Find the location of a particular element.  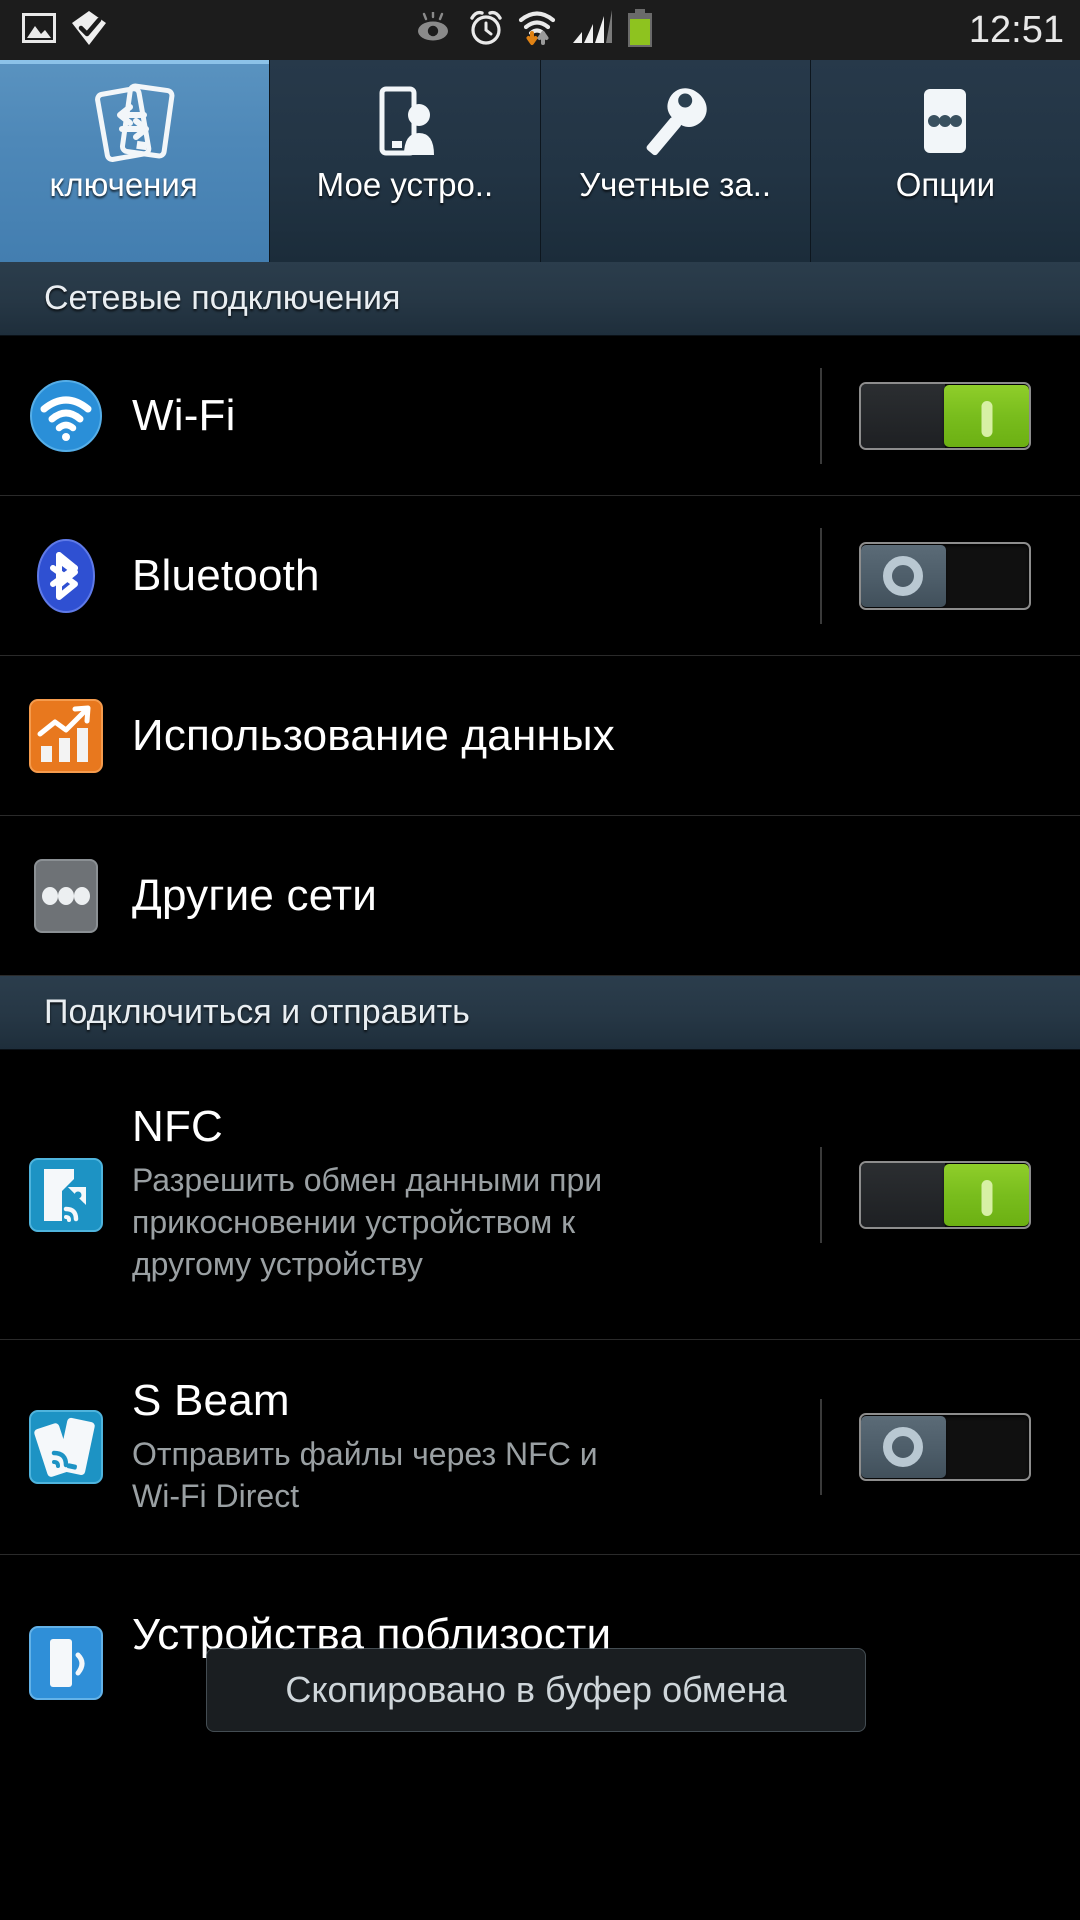

list-item-other-networks: Другие сети is located at coordinates (540, 896).